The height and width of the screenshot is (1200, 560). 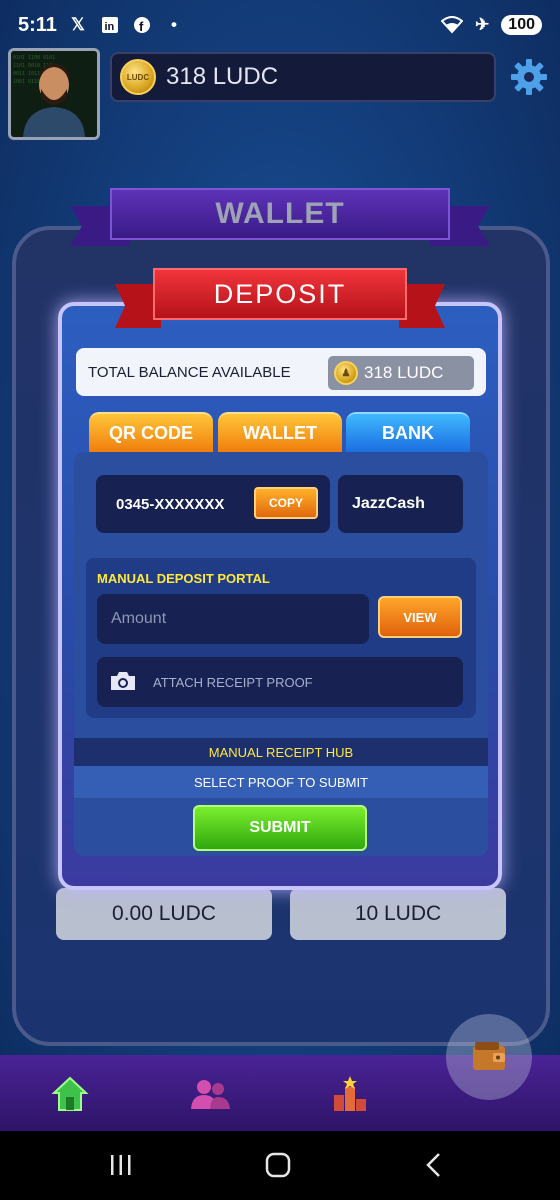 I want to click on wallet-fab-button, so click(x=489, y=1057).